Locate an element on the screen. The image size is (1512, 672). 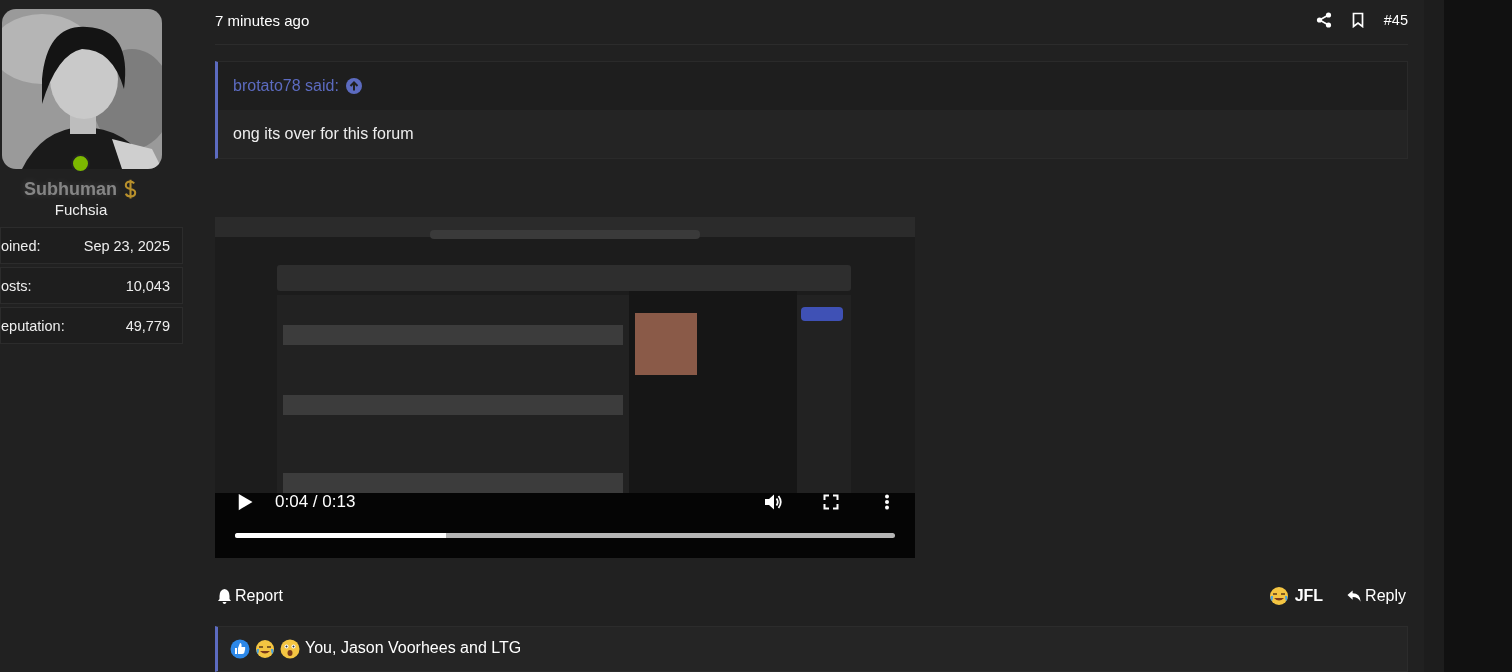
reactions-summary: You, Jason Voorhees and LTG is located at coordinates (413, 648).